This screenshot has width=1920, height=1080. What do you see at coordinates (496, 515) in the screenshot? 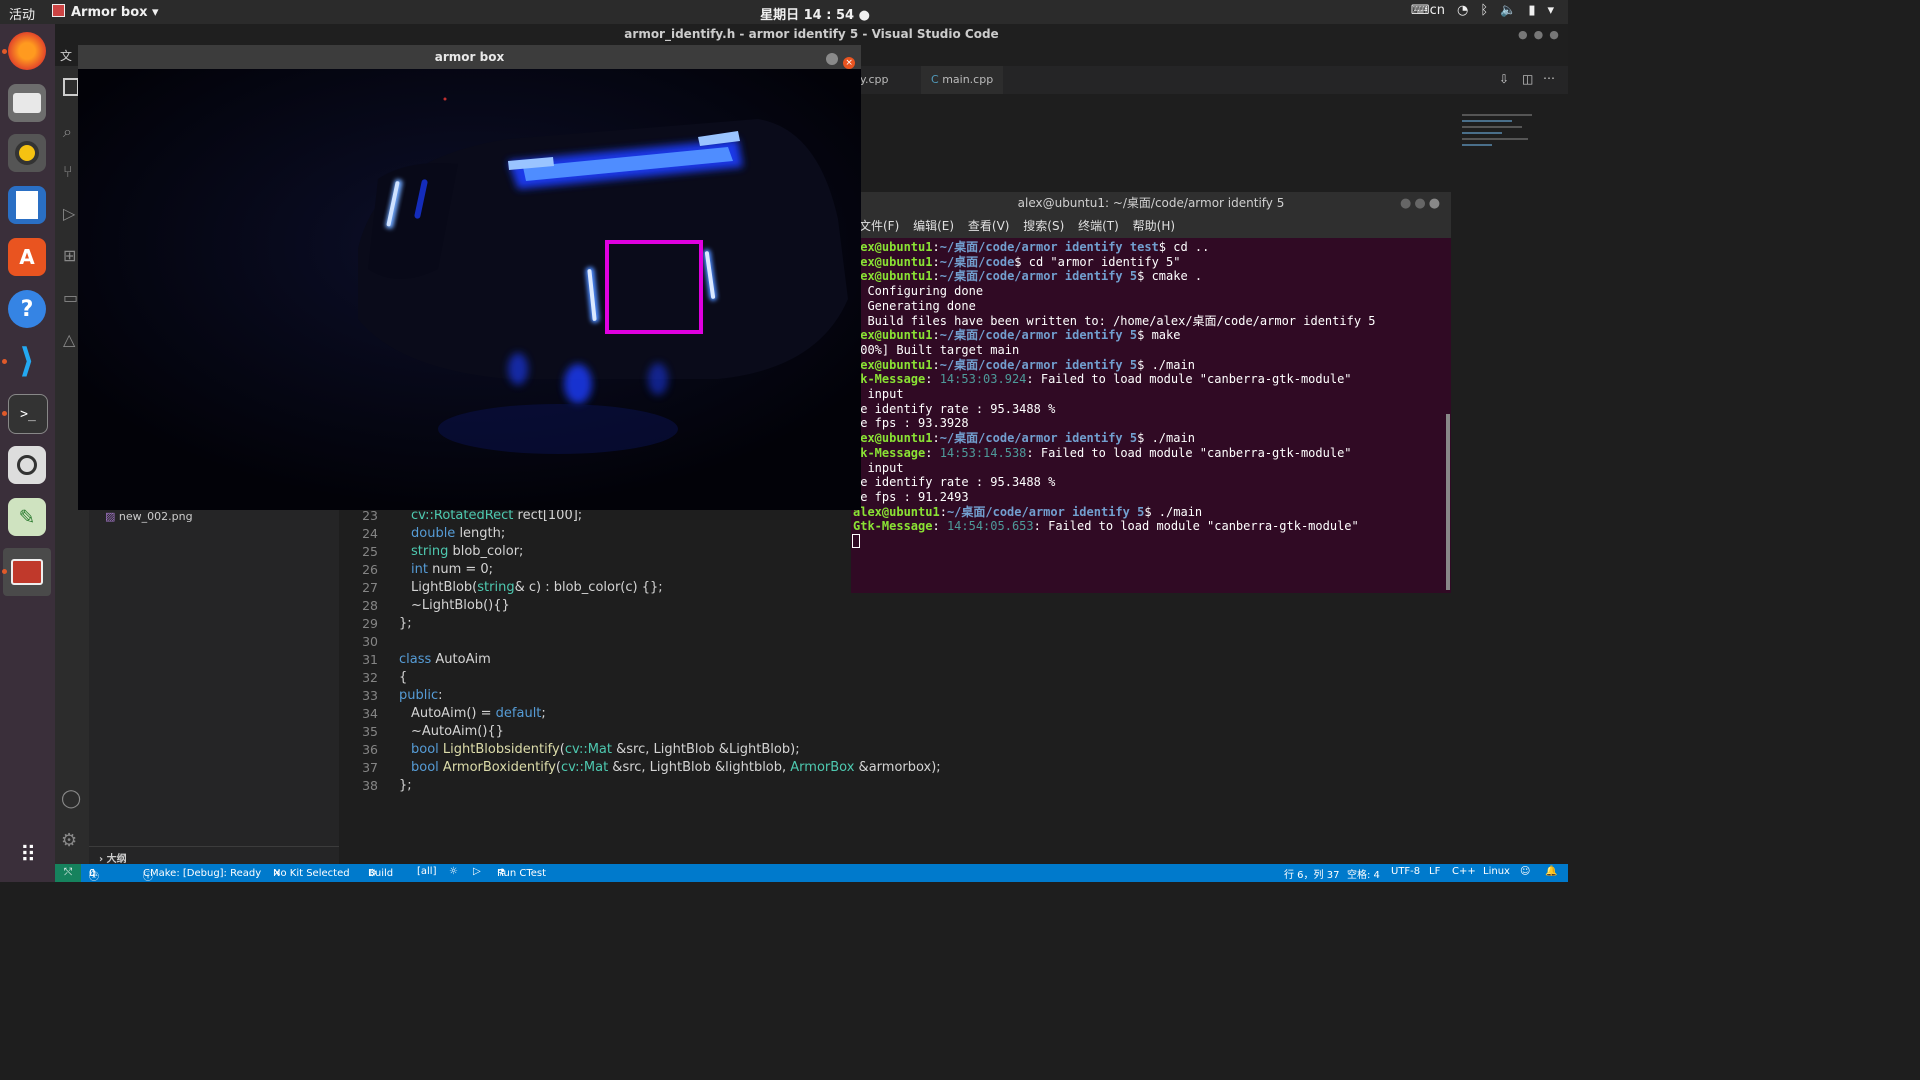
I see `code-line: cv::RotatedRect rect[100];` at bounding box center [496, 515].